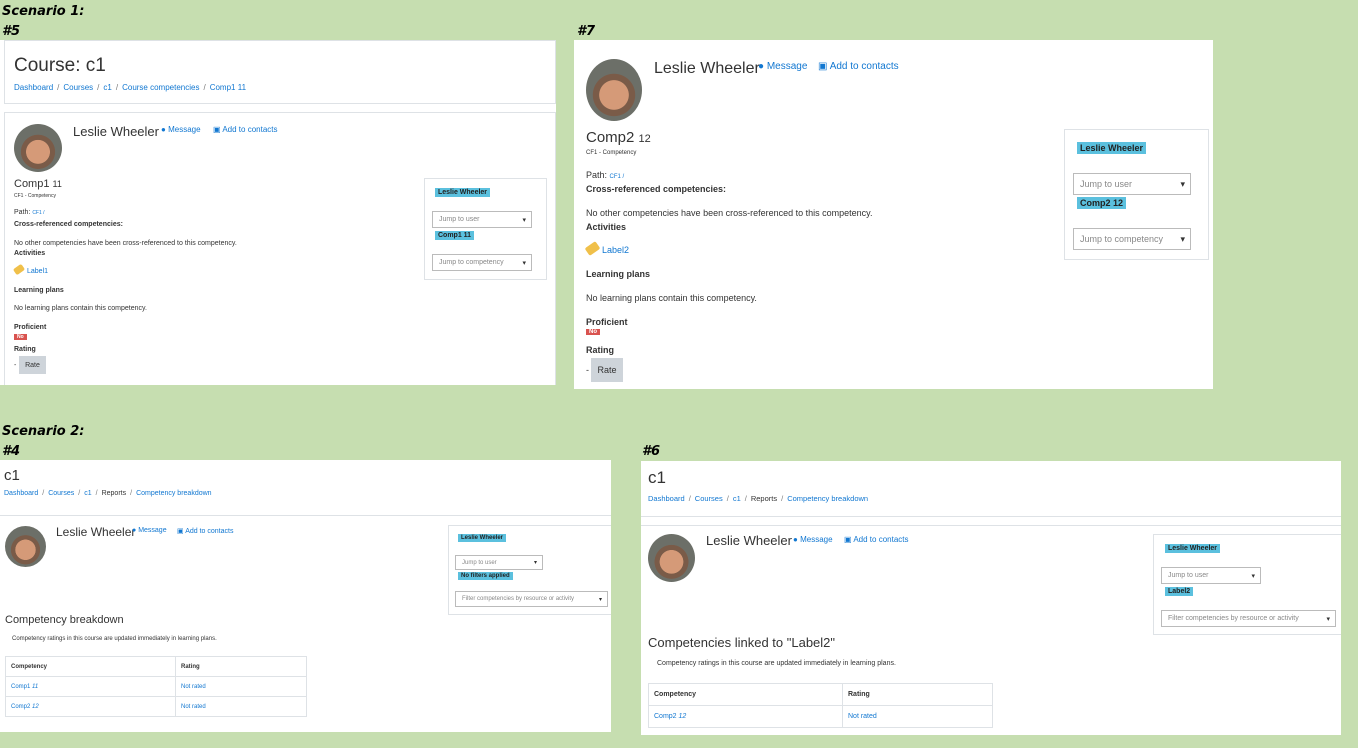 This screenshot has width=1358, height=748. Describe the element at coordinates (60, 65) in the screenshot. I see `page-title: Course: c1` at that location.